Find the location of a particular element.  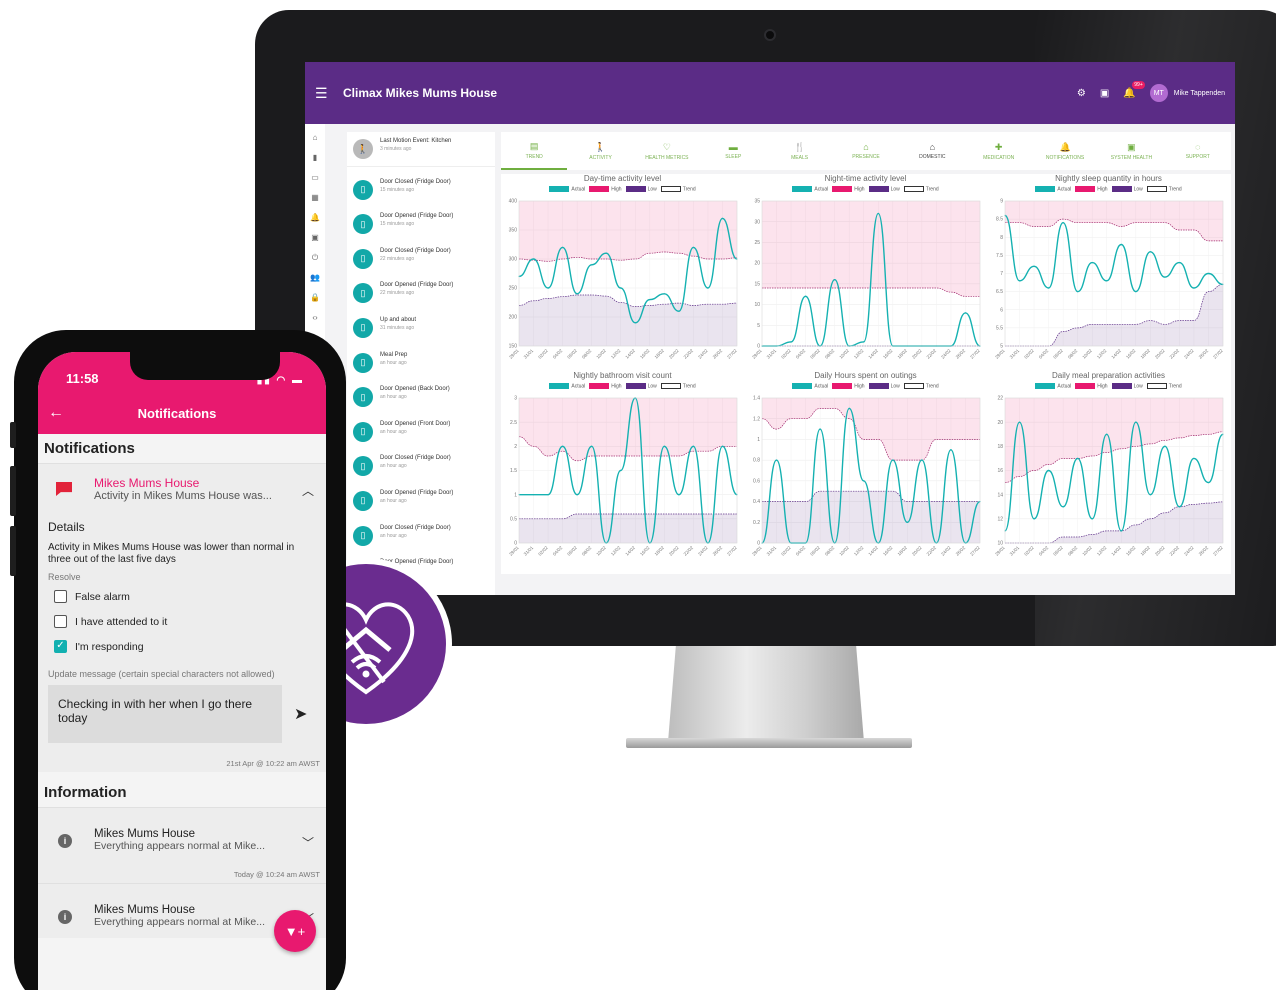

power-icon: ⏻ is located at coordinates (315, 258).